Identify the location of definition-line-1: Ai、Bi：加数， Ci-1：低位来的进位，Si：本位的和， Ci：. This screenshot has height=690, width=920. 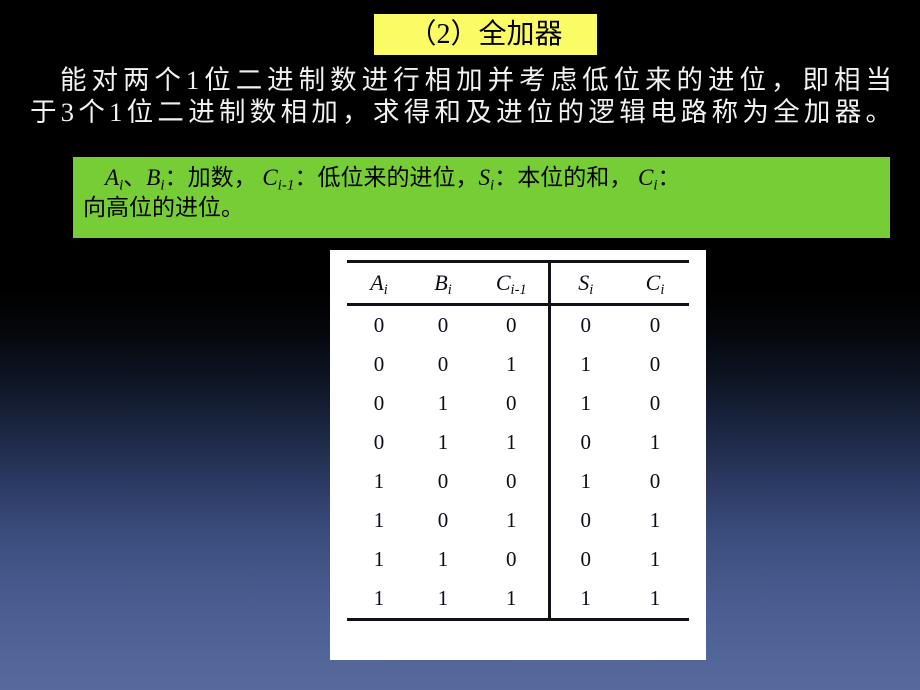
(481, 178).